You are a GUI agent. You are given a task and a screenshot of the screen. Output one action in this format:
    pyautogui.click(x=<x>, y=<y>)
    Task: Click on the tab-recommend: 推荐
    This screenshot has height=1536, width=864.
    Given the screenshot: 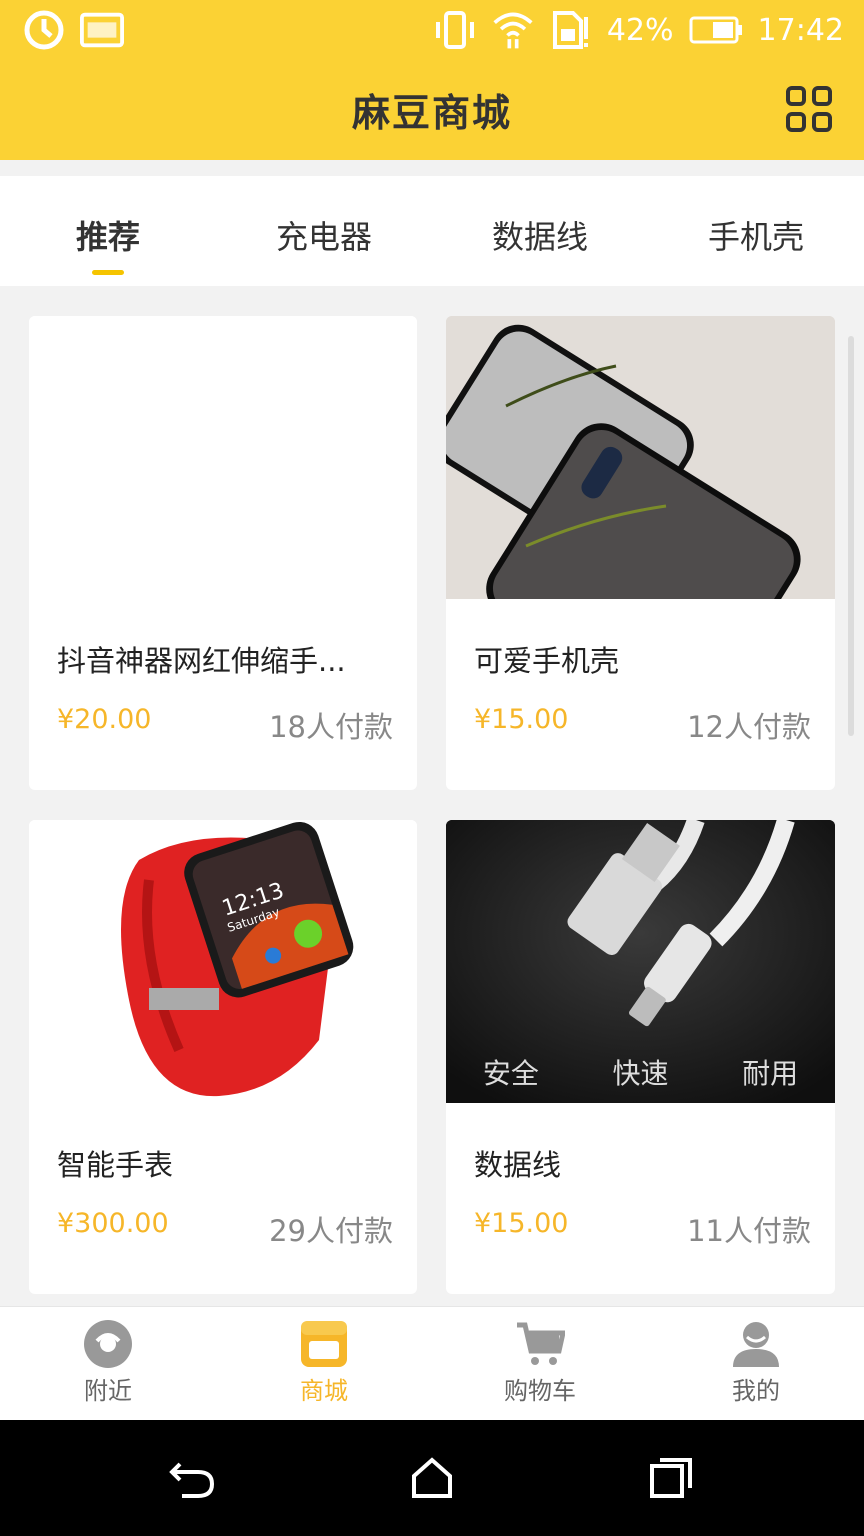 What is the action you would take?
    pyautogui.click(x=108, y=231)
    